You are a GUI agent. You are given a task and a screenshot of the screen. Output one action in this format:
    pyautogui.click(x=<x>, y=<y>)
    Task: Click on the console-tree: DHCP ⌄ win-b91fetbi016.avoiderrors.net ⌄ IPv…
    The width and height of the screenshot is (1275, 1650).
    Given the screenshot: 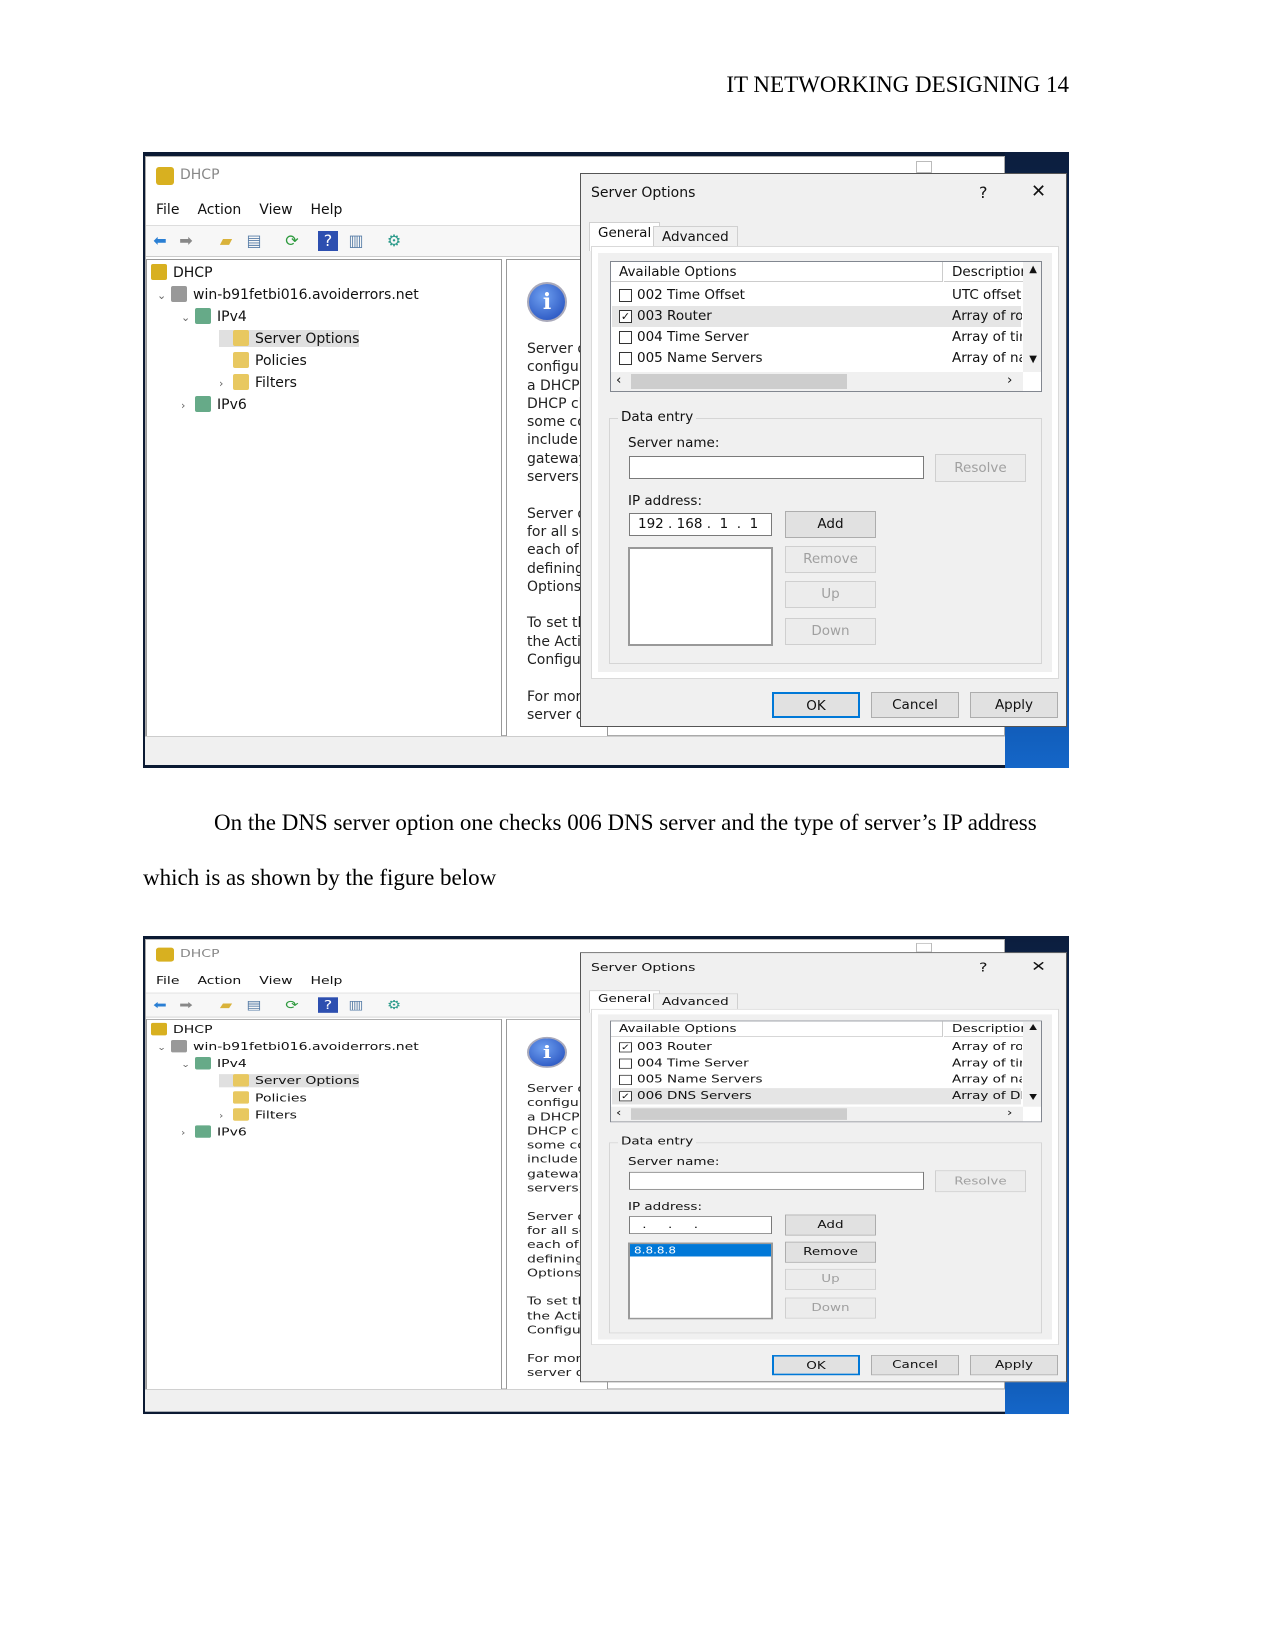 What is the action you would take?
    pyautogui.click(x=324, y=498)
    